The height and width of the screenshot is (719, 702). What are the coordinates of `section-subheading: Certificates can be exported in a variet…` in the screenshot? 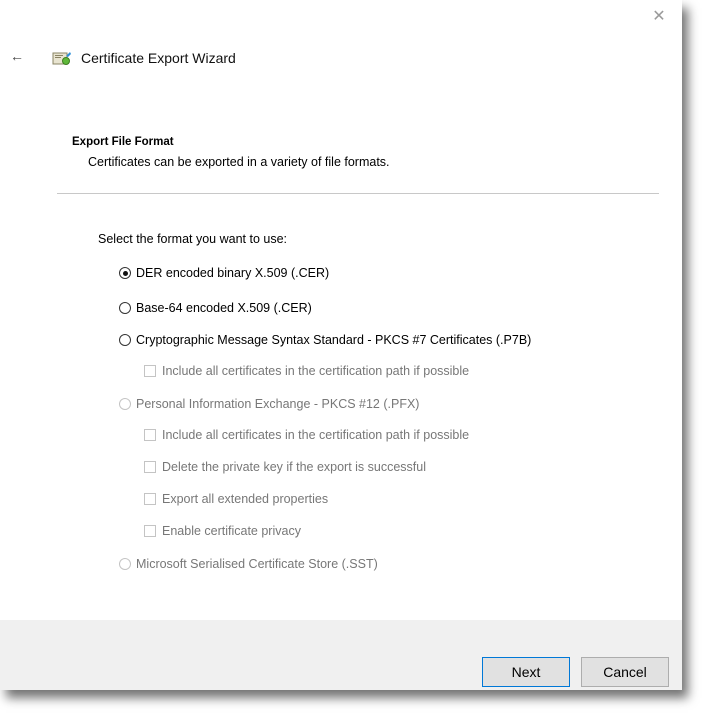 It's located at (239, 162).